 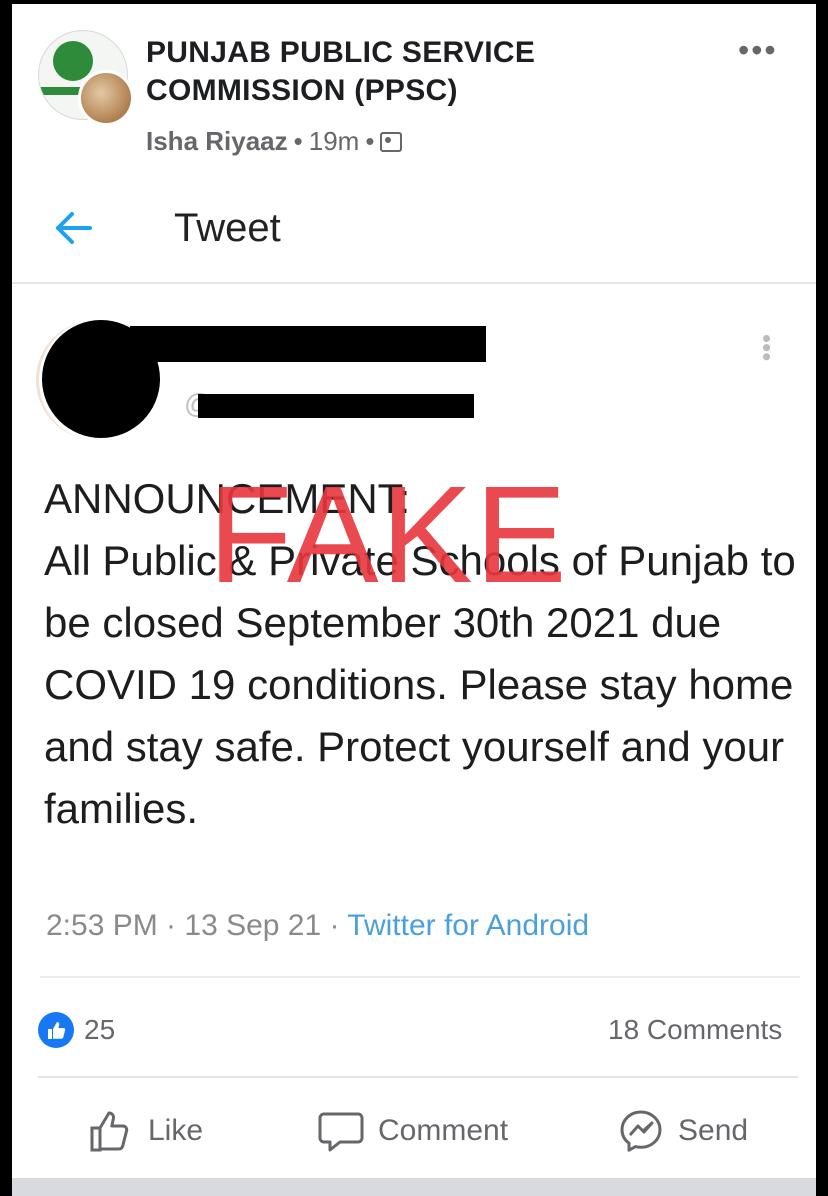 What do you see at coordinates (426, 72) in the screenshot?
I see `page-title: PUNJAB PUBLIC SERVICE COMMISSION (PPSC)` at bounding box center [426, 72].